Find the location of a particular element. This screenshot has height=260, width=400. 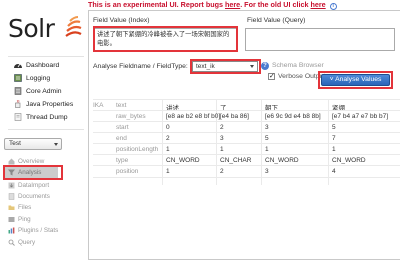

token-end: 2 is located at coordinates (168, 138).